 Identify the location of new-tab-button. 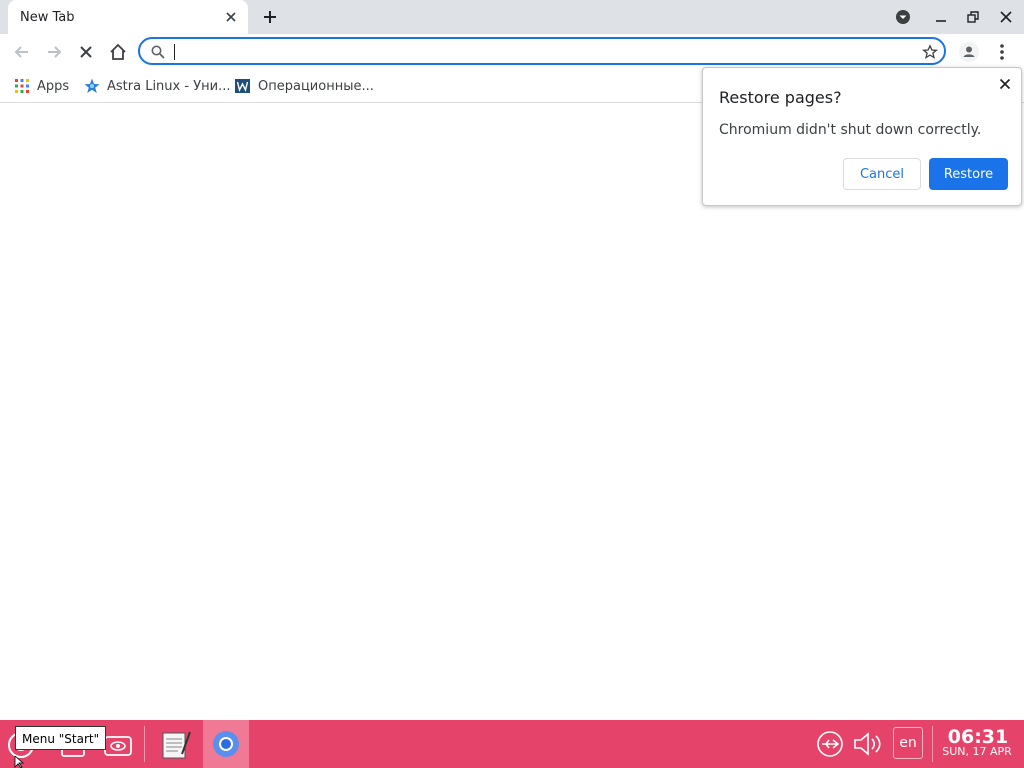
(270, 17).